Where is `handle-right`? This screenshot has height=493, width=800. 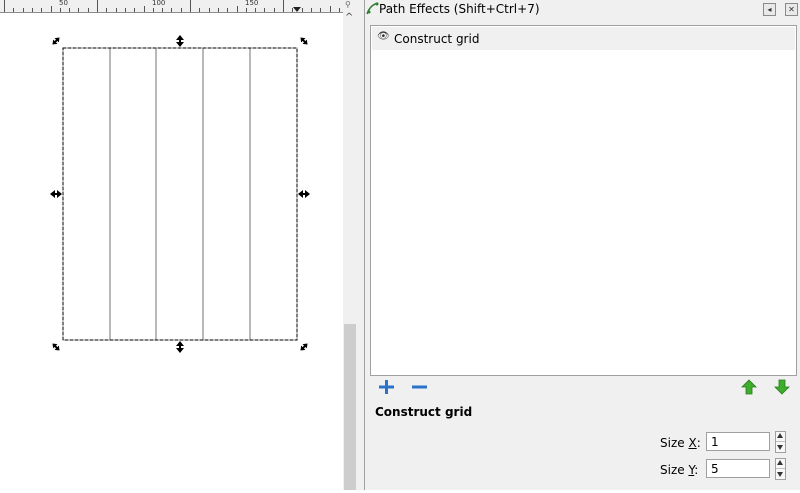 handle-right is located at coordinates (304, 194).